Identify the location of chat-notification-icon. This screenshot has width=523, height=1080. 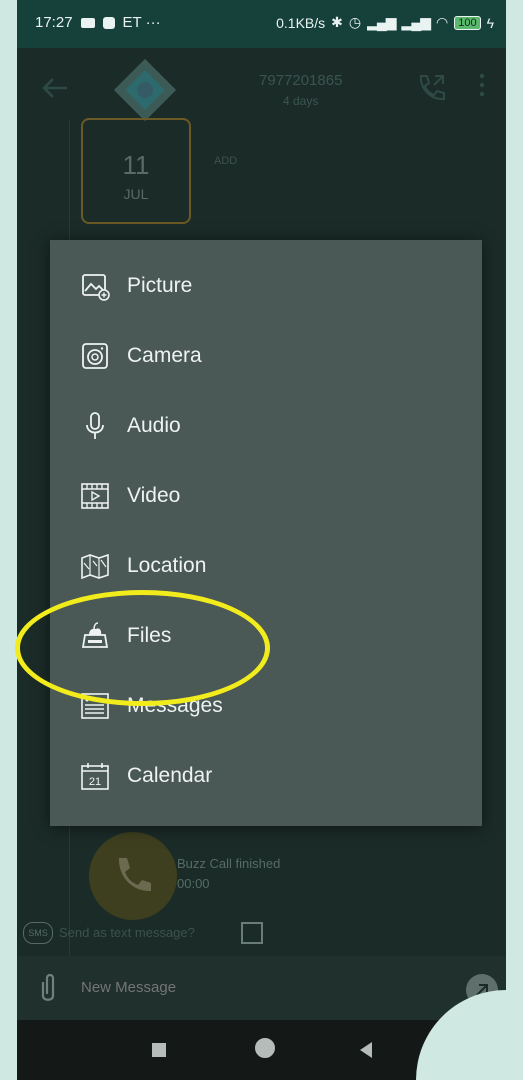
(87, 22).